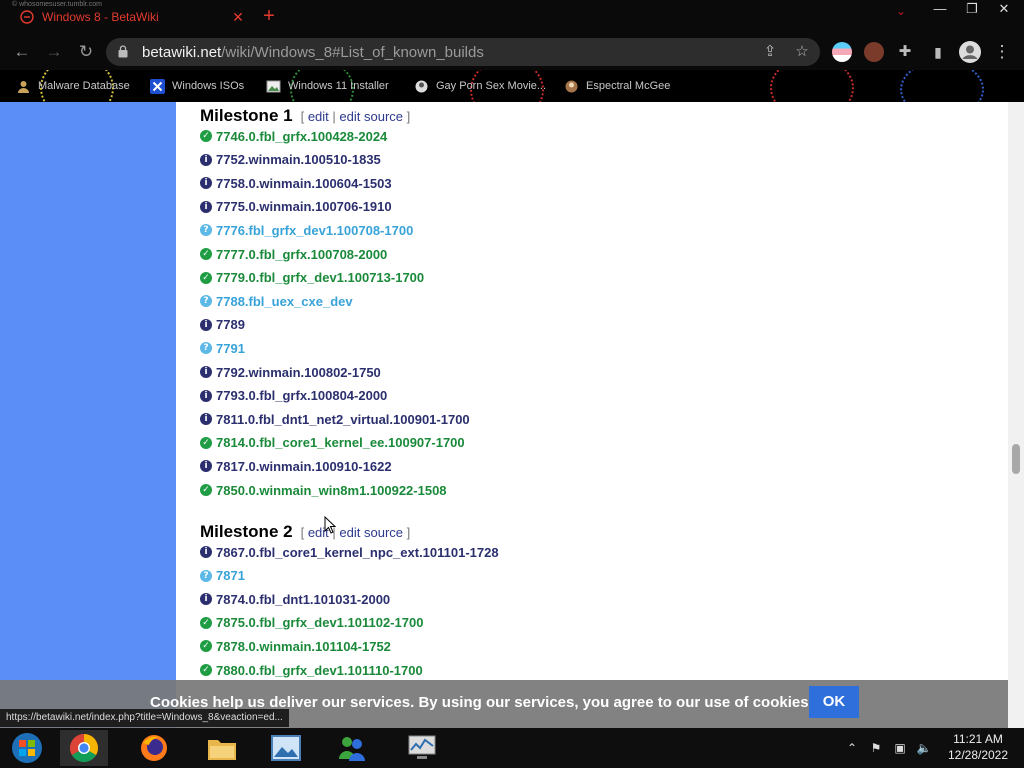  I want to click on share-icon: ⇪, so click(770, 52).